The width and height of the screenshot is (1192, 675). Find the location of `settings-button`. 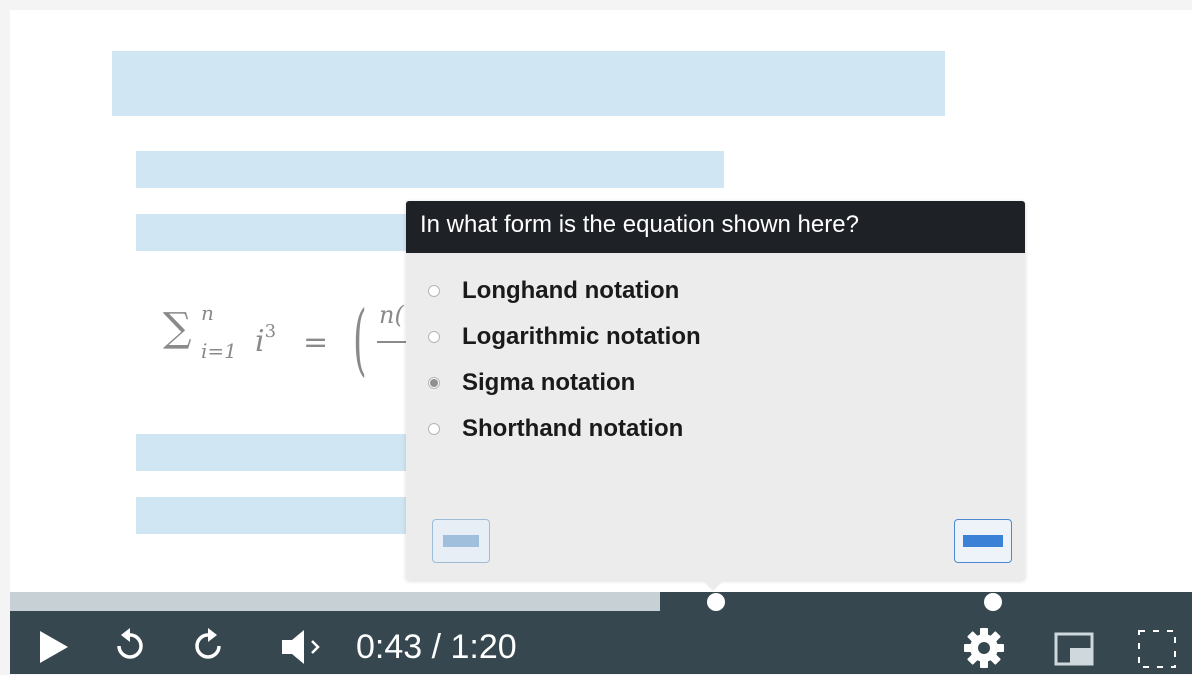

settings-button is located at coordinates (984, 650).